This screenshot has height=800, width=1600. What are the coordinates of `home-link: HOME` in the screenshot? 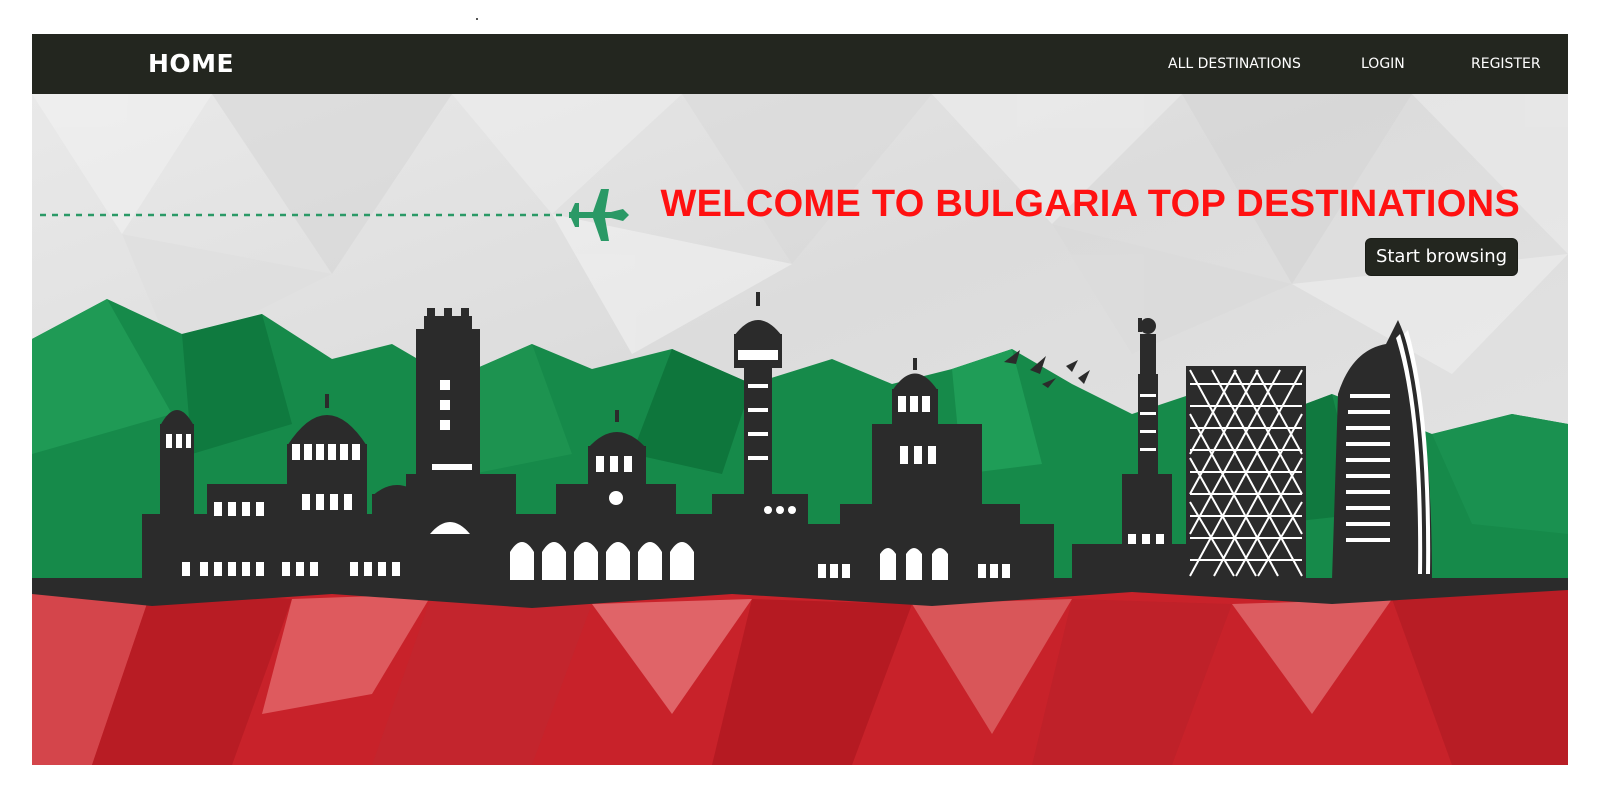 It's located at (191, 64).